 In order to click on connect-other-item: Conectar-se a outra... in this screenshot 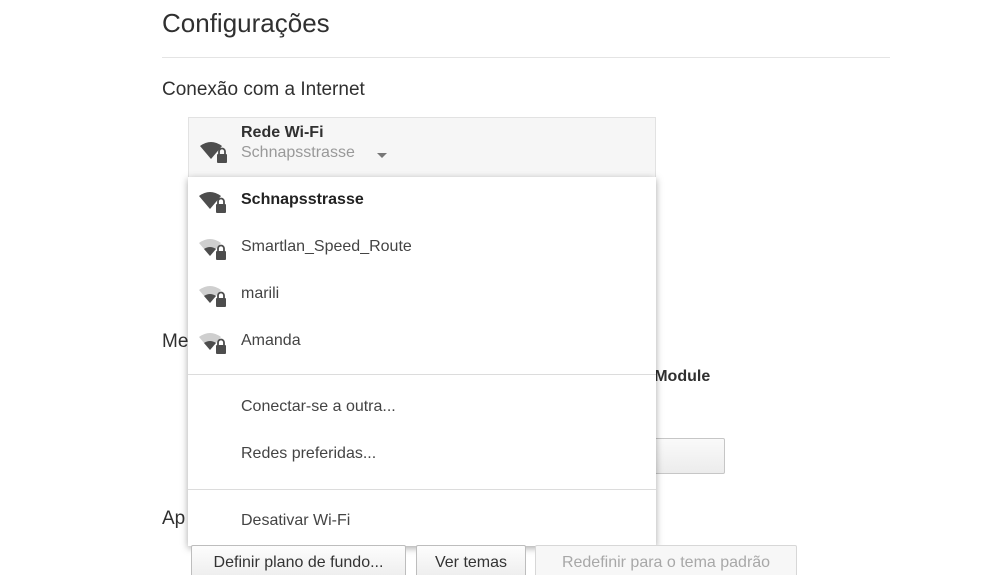, I will do `click(318, 407)`.